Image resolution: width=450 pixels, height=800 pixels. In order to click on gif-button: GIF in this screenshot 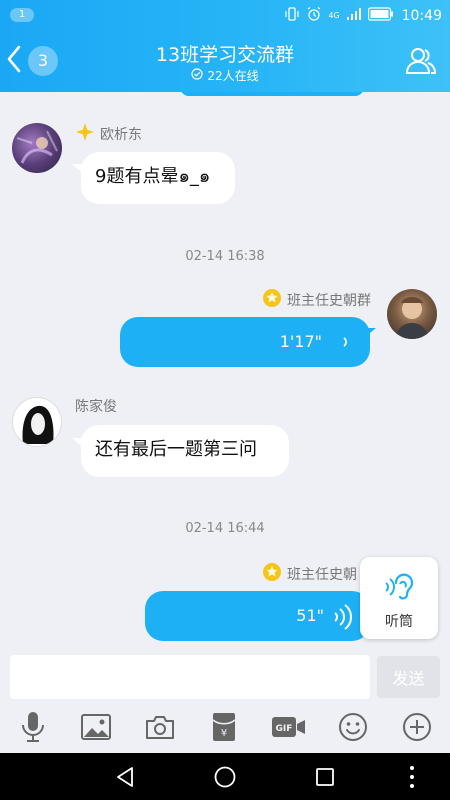, I will do `click(289, 729)`.